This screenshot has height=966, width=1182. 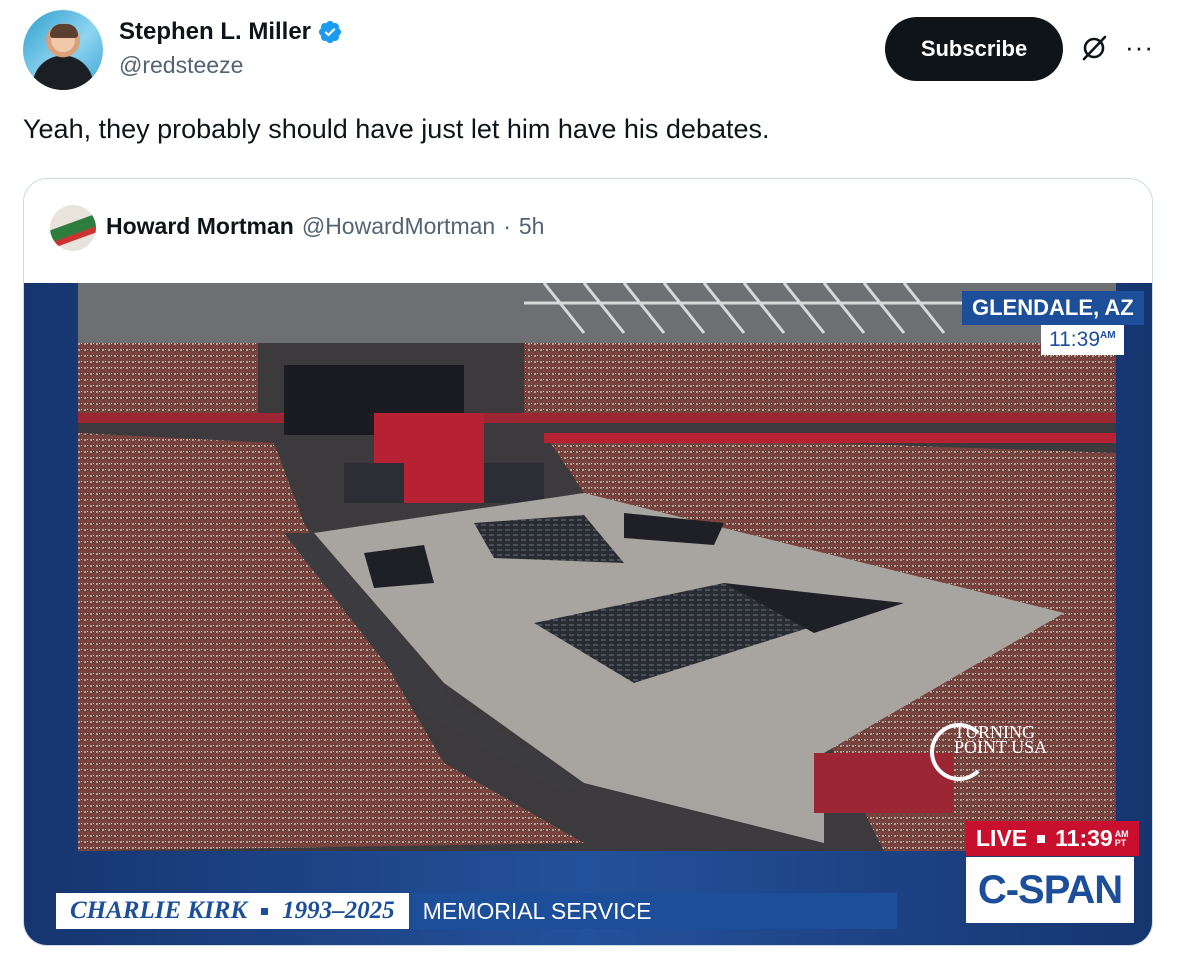 I want to click on lower-third: CHARLIE KIRK 1993–2025 MEMORIAL SERVICE, so click(x=476, y=911).